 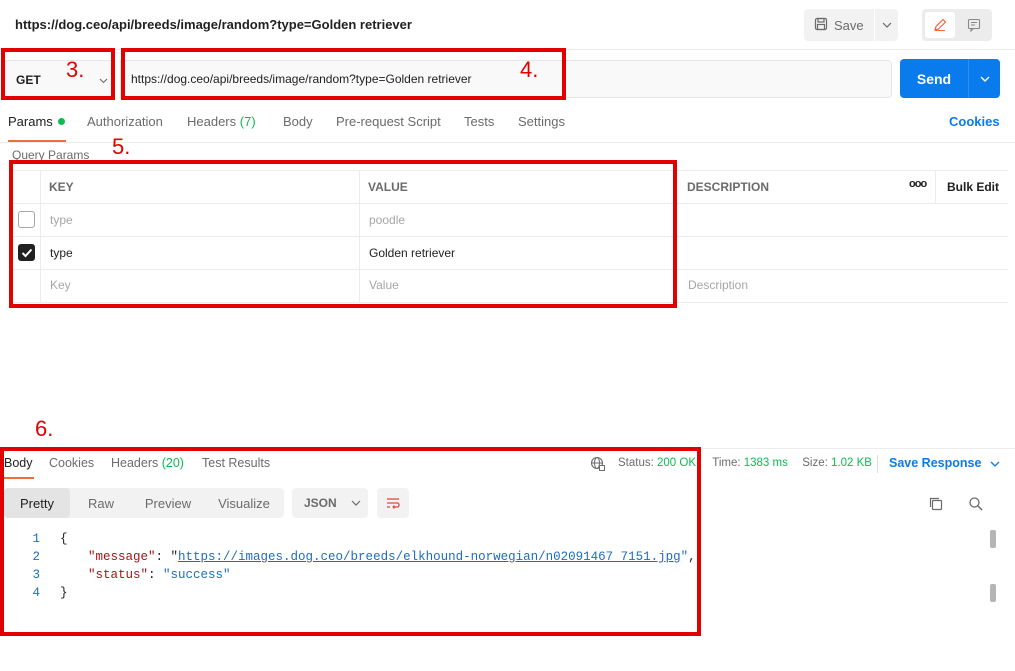 I want to click on save-options-button, so click(x=886, y=25).